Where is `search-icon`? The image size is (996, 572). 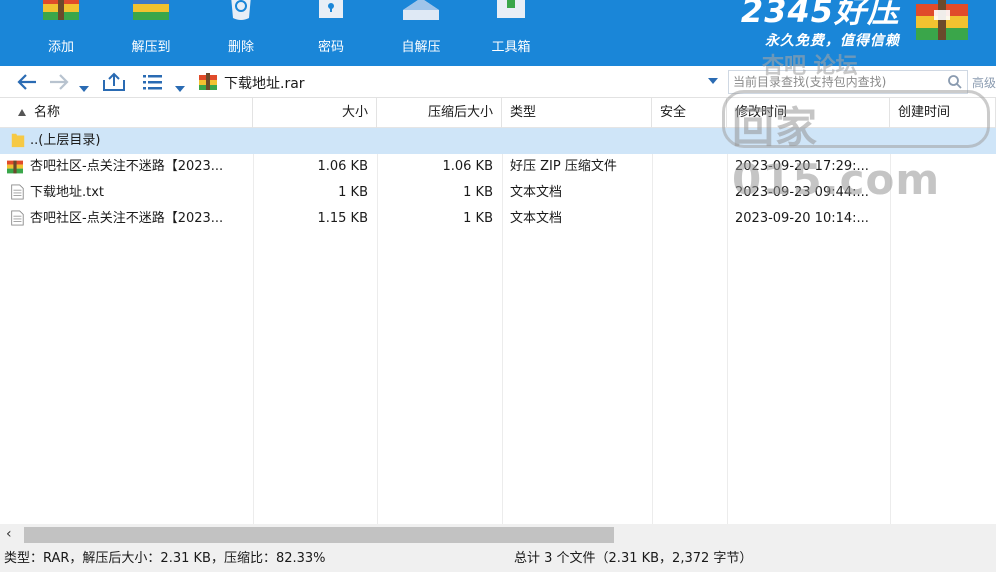 search-icon is located at coordinates (955, 82).